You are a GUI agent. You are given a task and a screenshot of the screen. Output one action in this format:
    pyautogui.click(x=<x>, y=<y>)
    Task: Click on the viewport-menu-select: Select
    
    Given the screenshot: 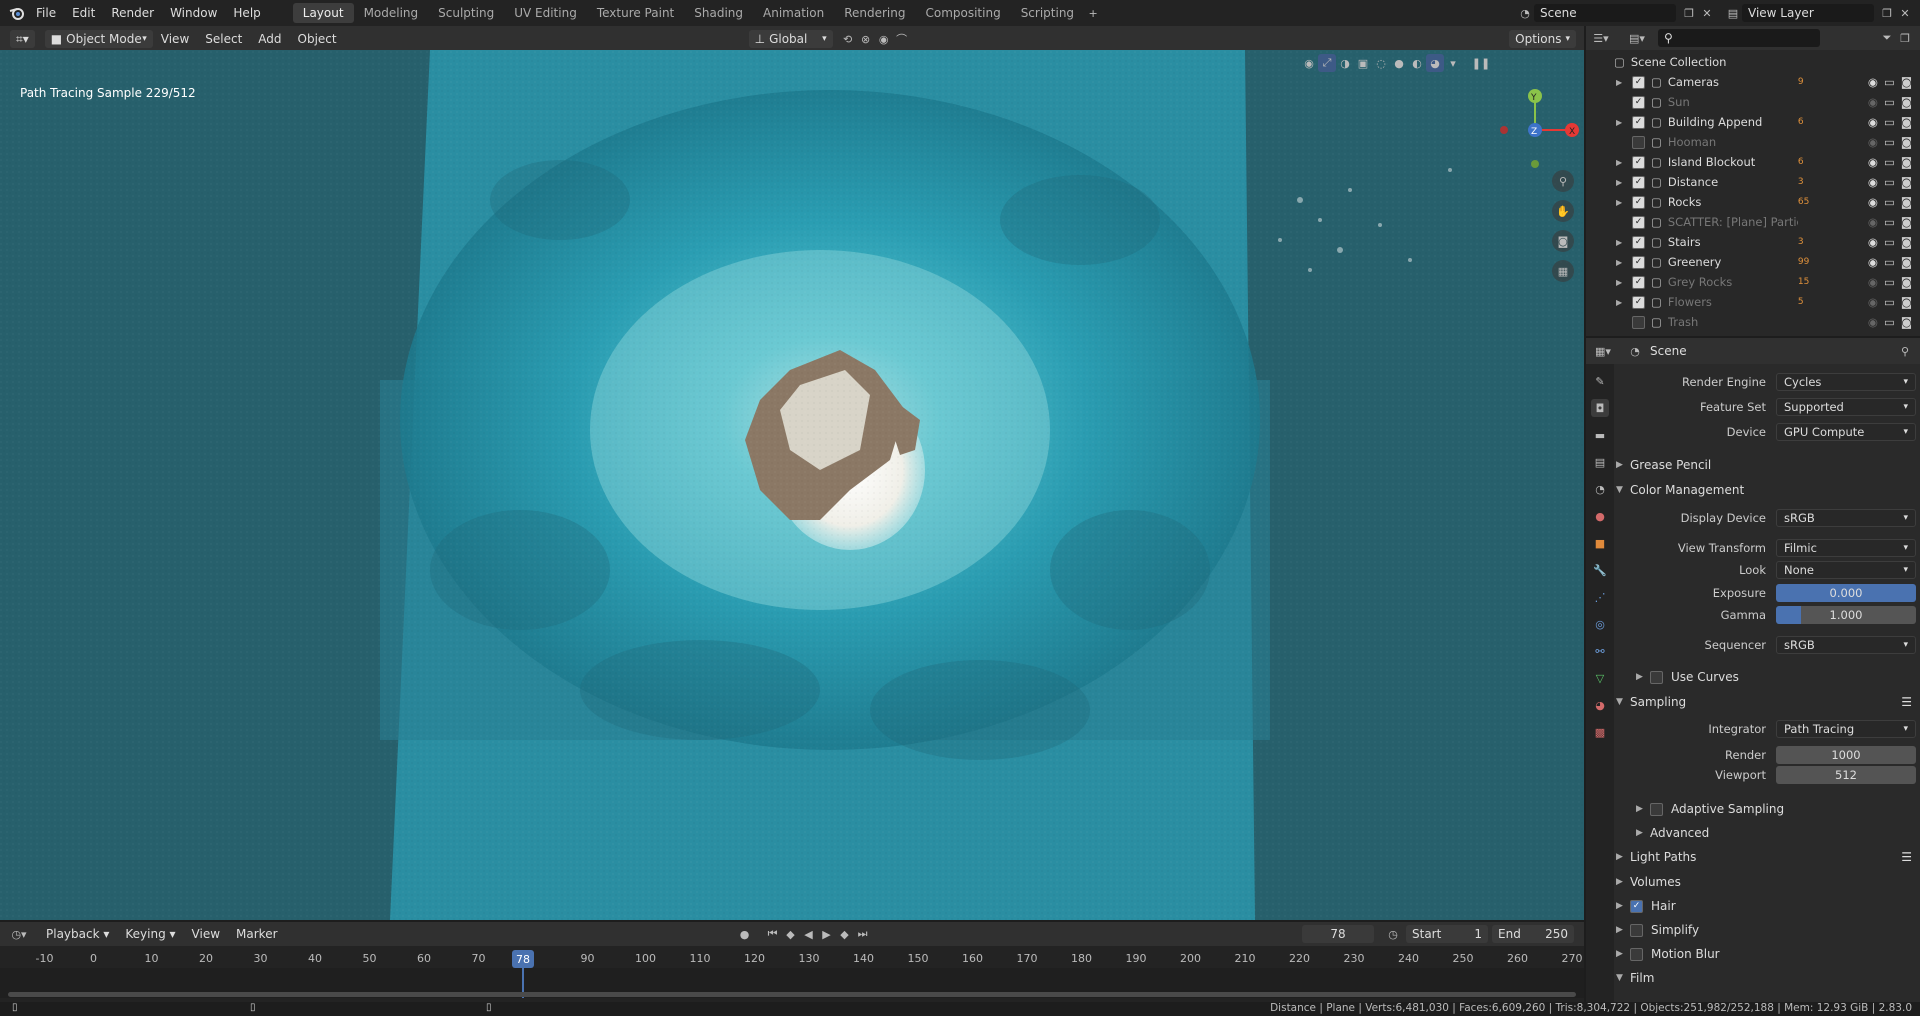 What is the action you would take?
    pyautogui.click(x=223, y=39)
    